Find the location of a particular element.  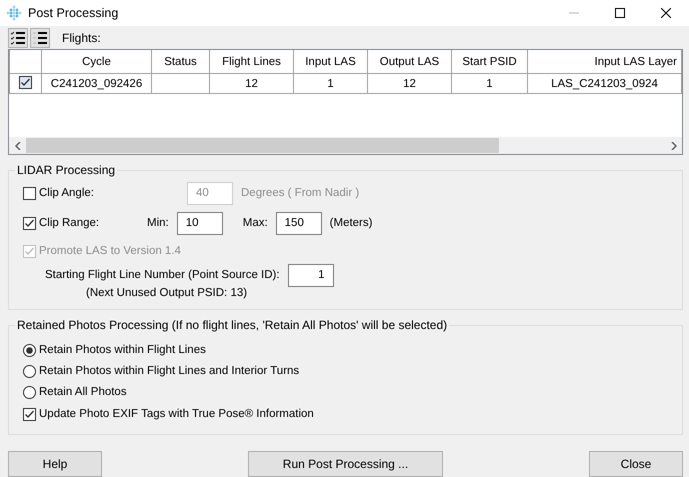

update-exif-checkbox is located at coordinates (29, 414).